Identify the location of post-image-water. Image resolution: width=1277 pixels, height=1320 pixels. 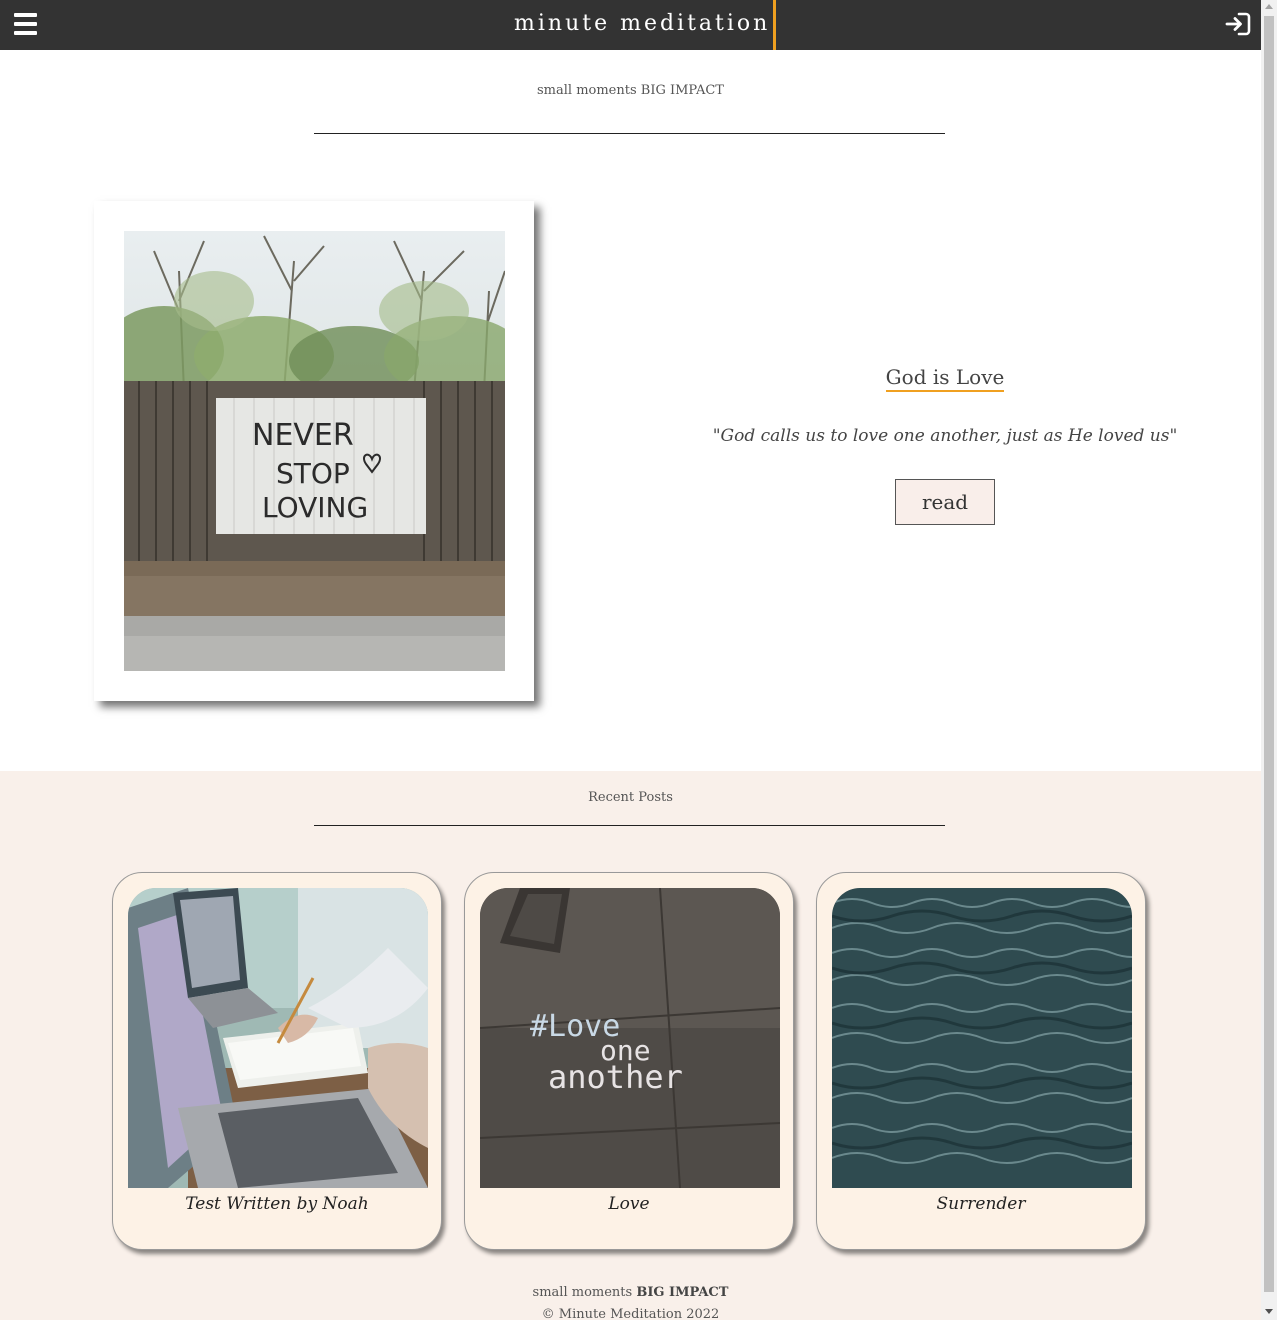
(982, 1038).